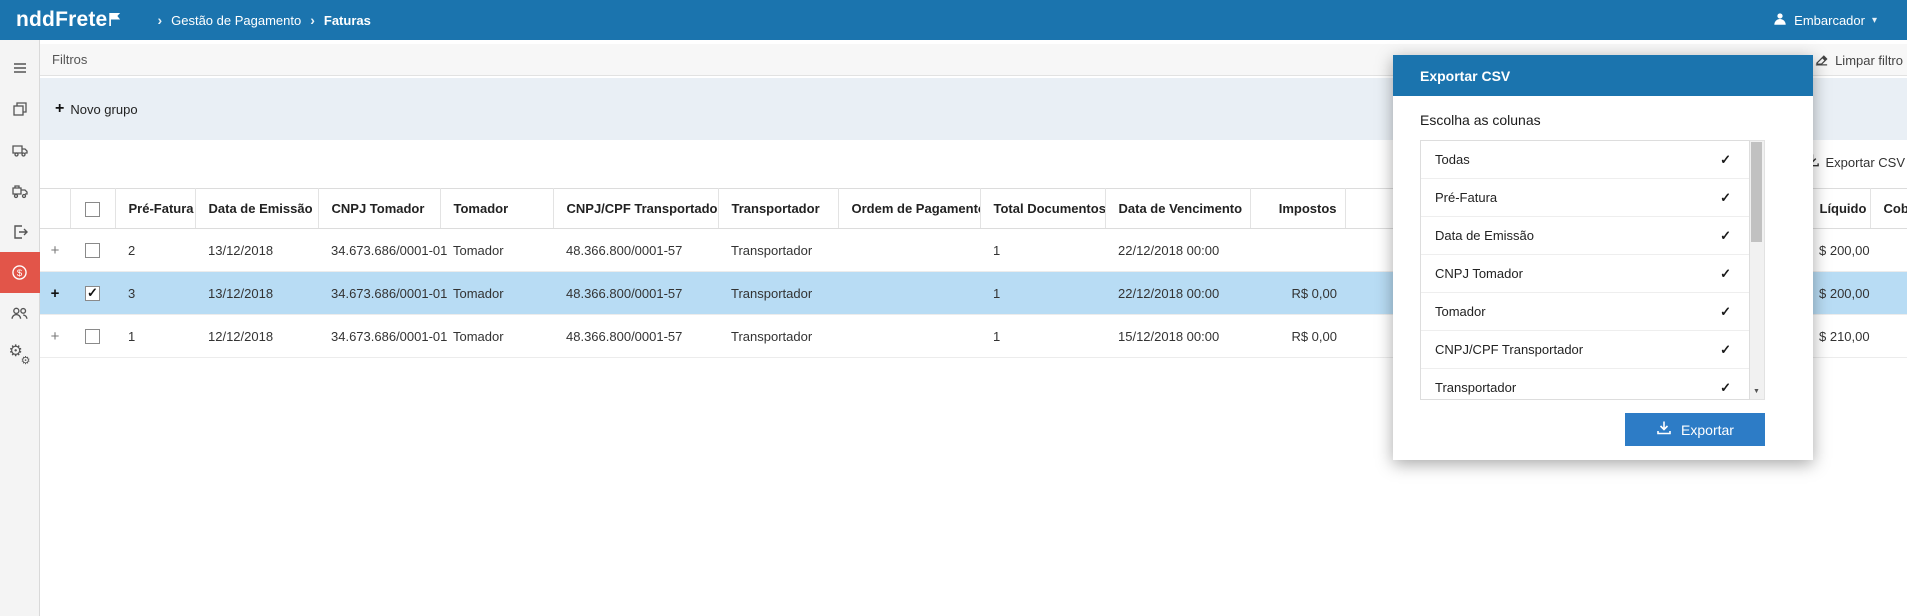 The width and height of the screenshot is (1907, 616). I want to click on col-transportador: Transportador, so click(778, 208).